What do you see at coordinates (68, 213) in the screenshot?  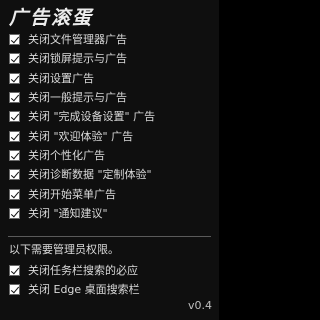 I see `option-label: 关闭 "通知建议"` at bounding box center [68, 213].